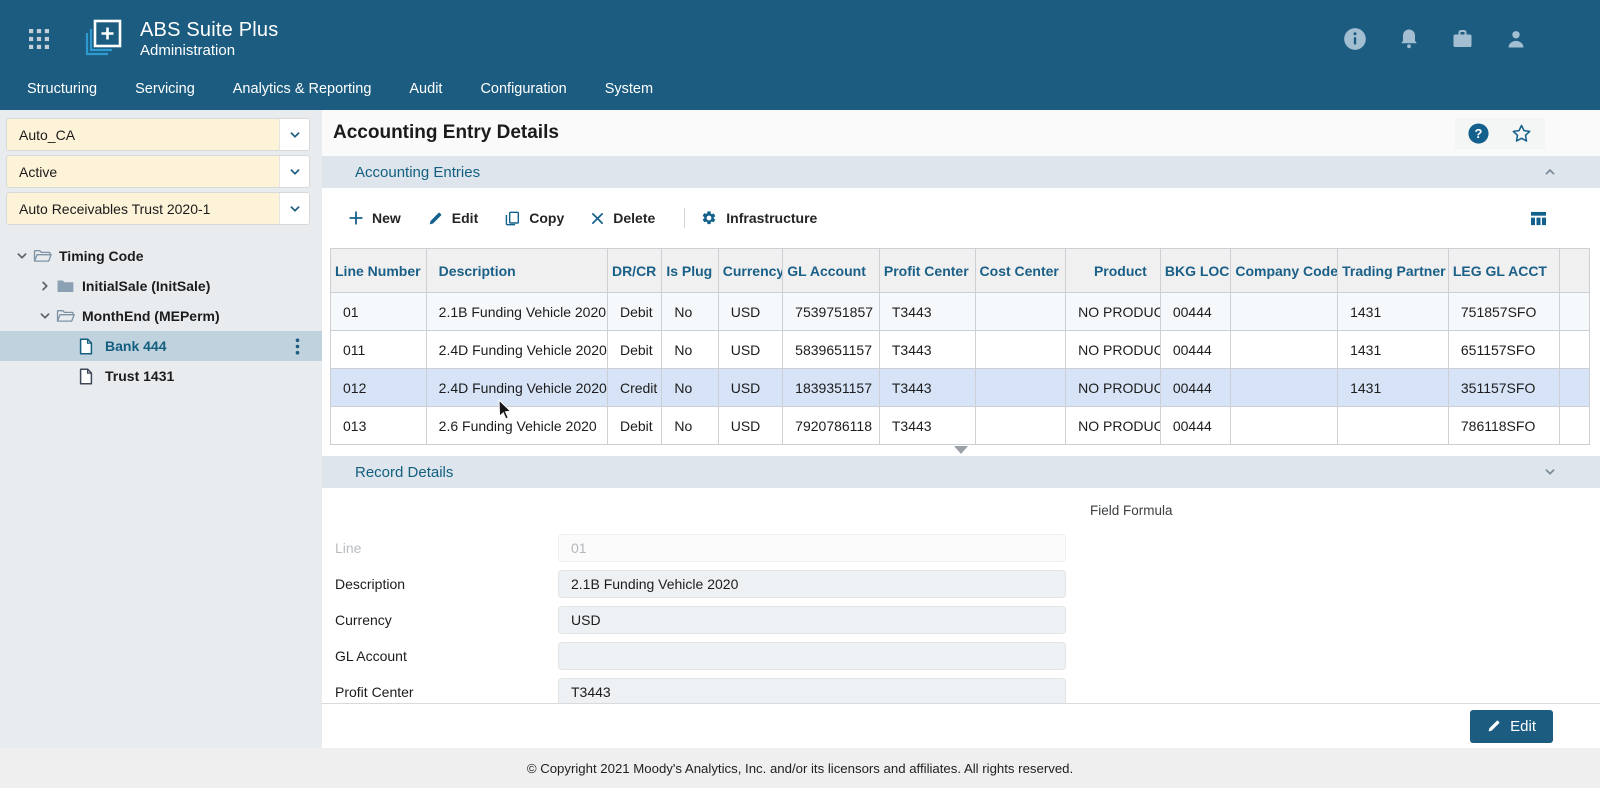 This screenshot has width=1600, height=788. I want to click on edit-button: Edit, so click(453, 218).